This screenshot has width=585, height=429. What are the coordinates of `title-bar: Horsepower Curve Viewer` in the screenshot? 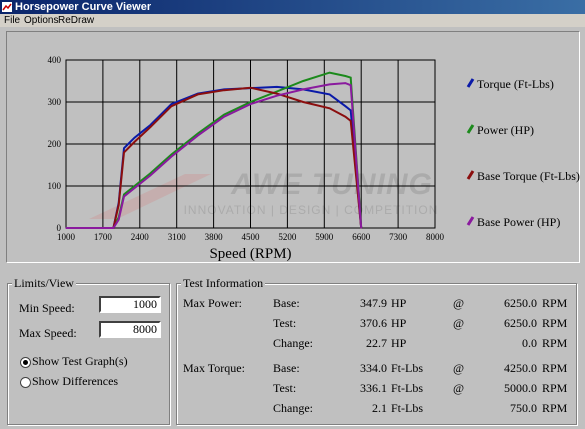 It's located at (292, 7).